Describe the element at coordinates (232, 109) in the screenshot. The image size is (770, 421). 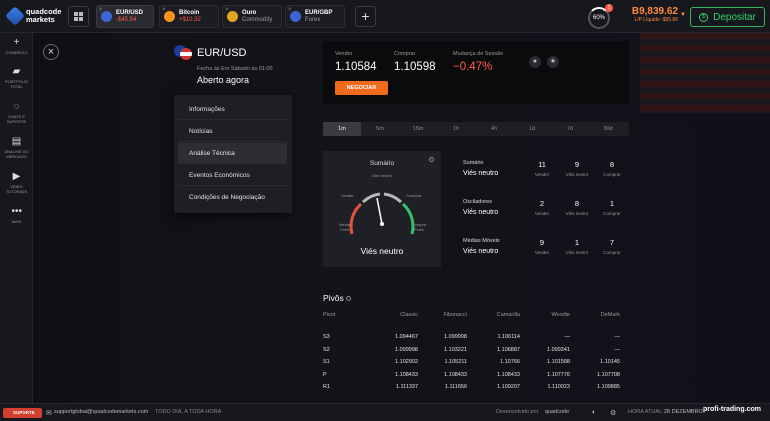
I see `menu-item-info: Informações` at that location.